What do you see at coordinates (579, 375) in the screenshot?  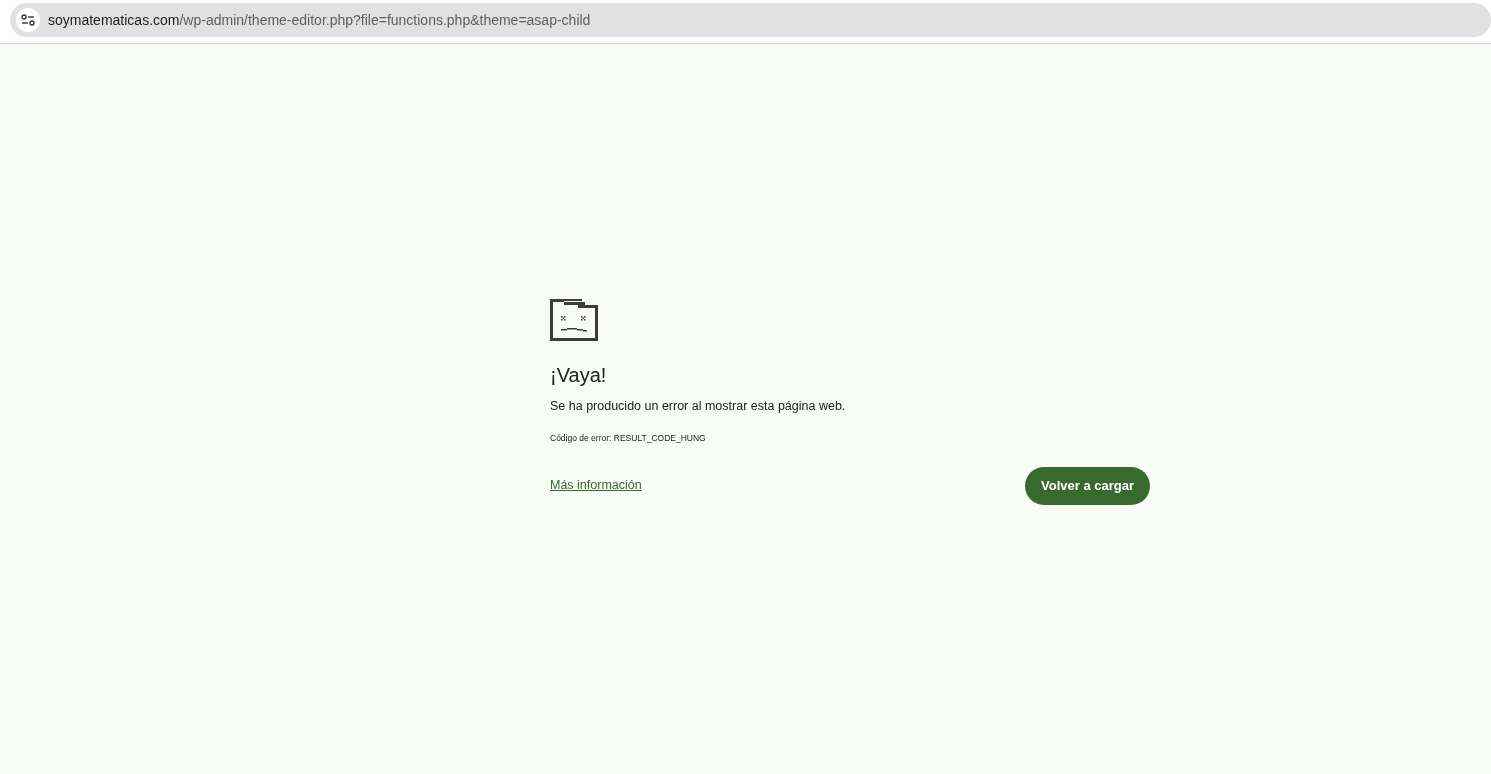 I see `error-heading: ¡Vaya!` at bounding box center [579, 375].